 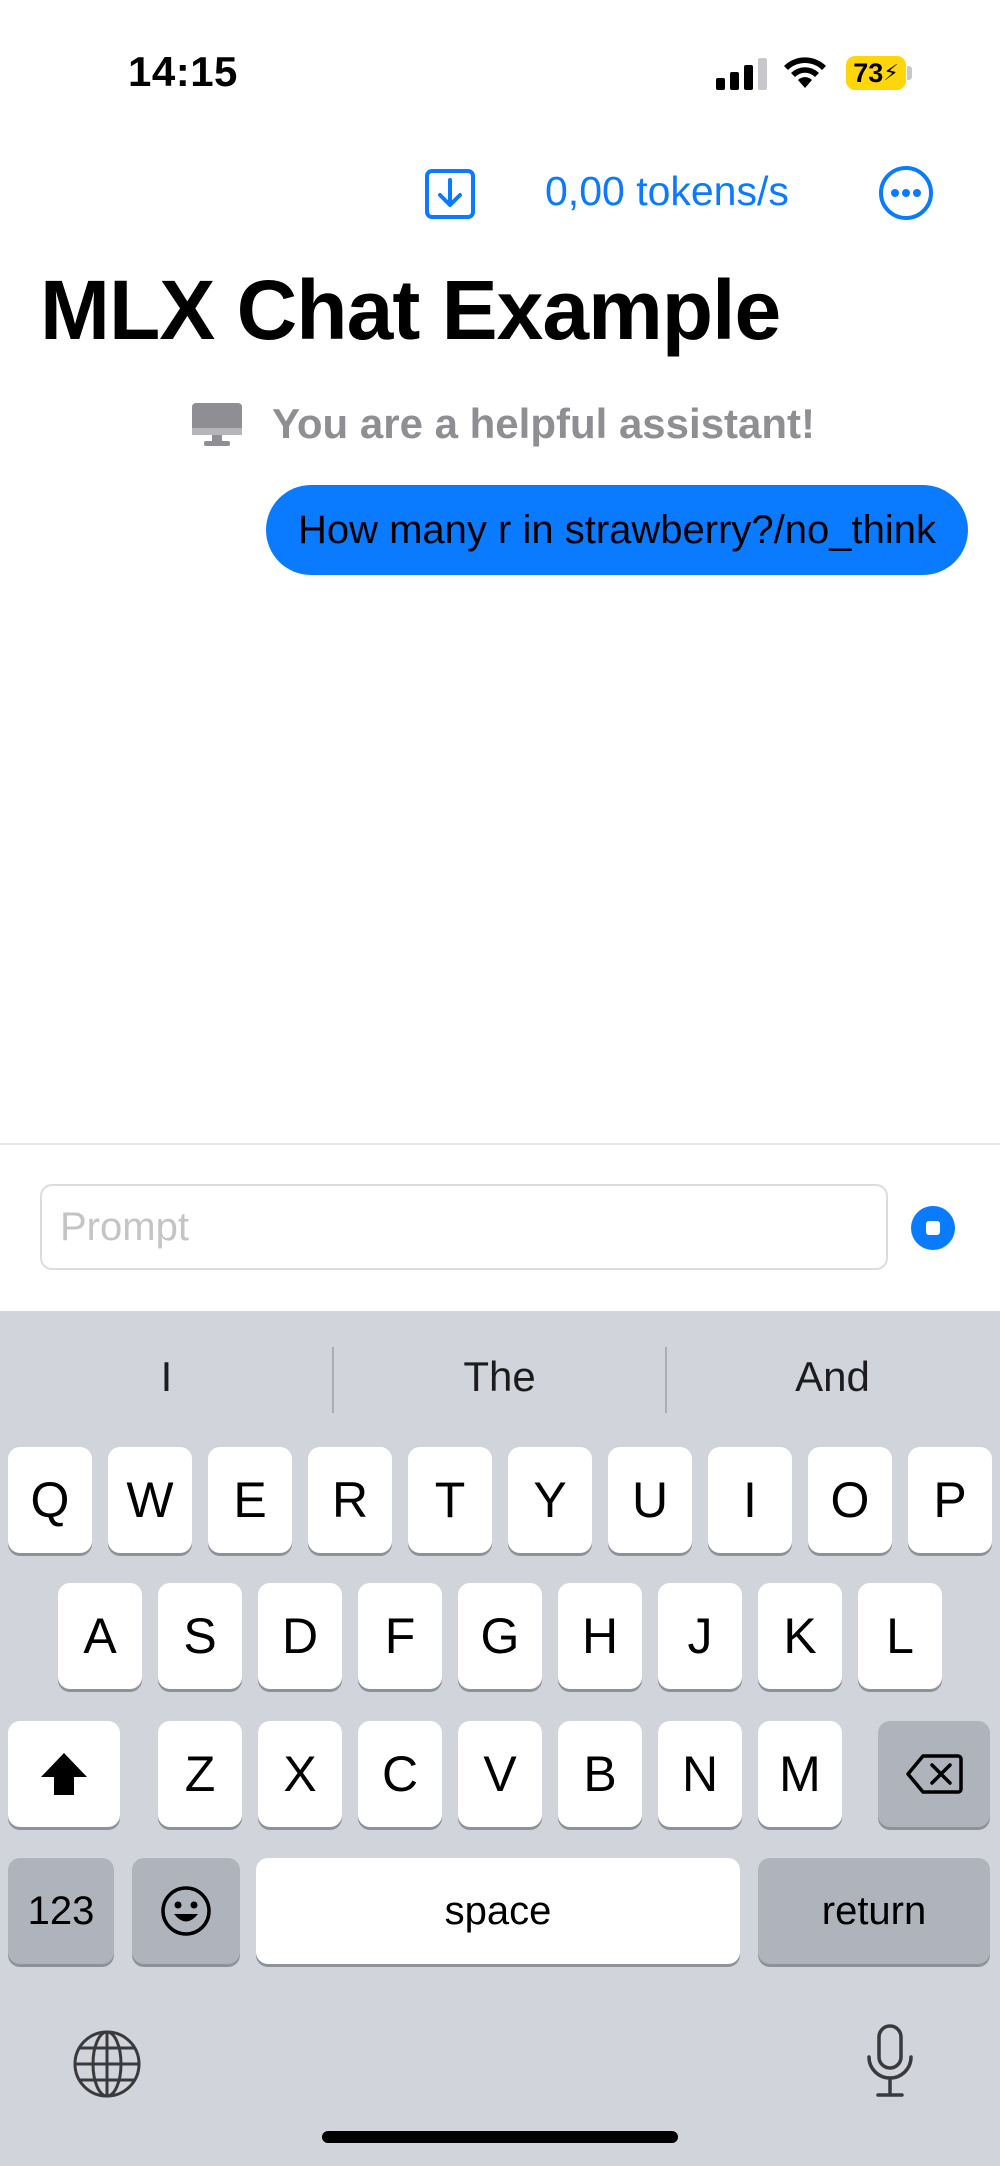 What do you see at coordinates (410, 310) in the screenshot?
I see `page-title: MLX Chat Example` at bounding box center [410, 310].